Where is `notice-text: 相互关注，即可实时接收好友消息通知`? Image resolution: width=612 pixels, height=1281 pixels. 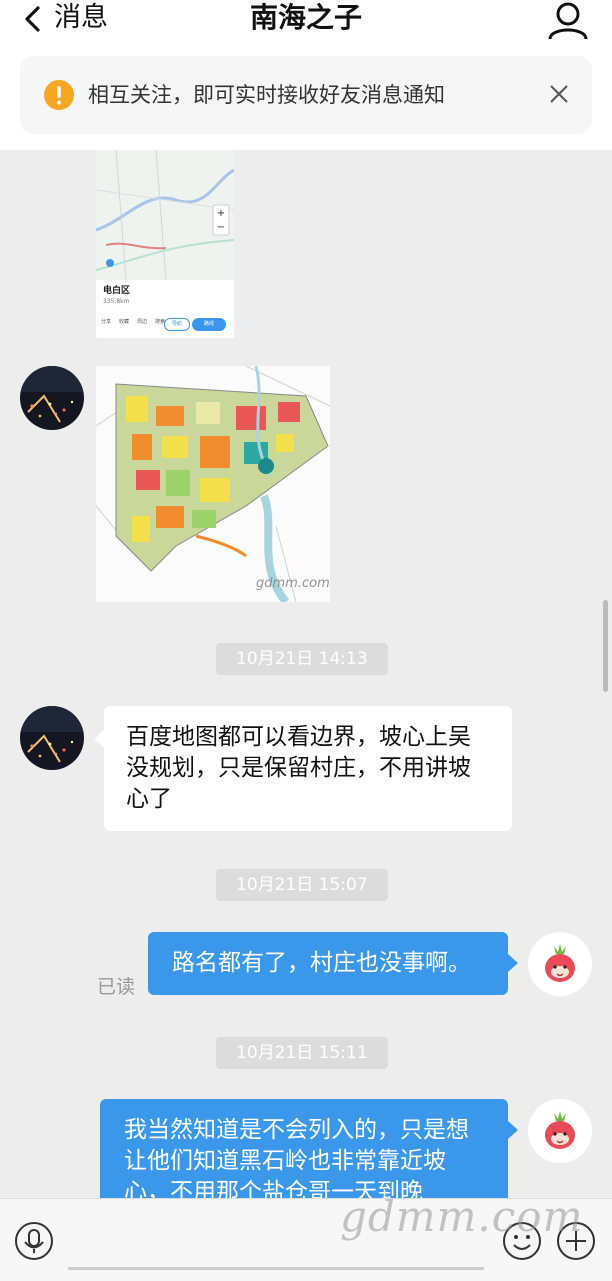
notice-text: 相互关注，即可实时接收好友消息通知 is located at coordinates (266, 95).